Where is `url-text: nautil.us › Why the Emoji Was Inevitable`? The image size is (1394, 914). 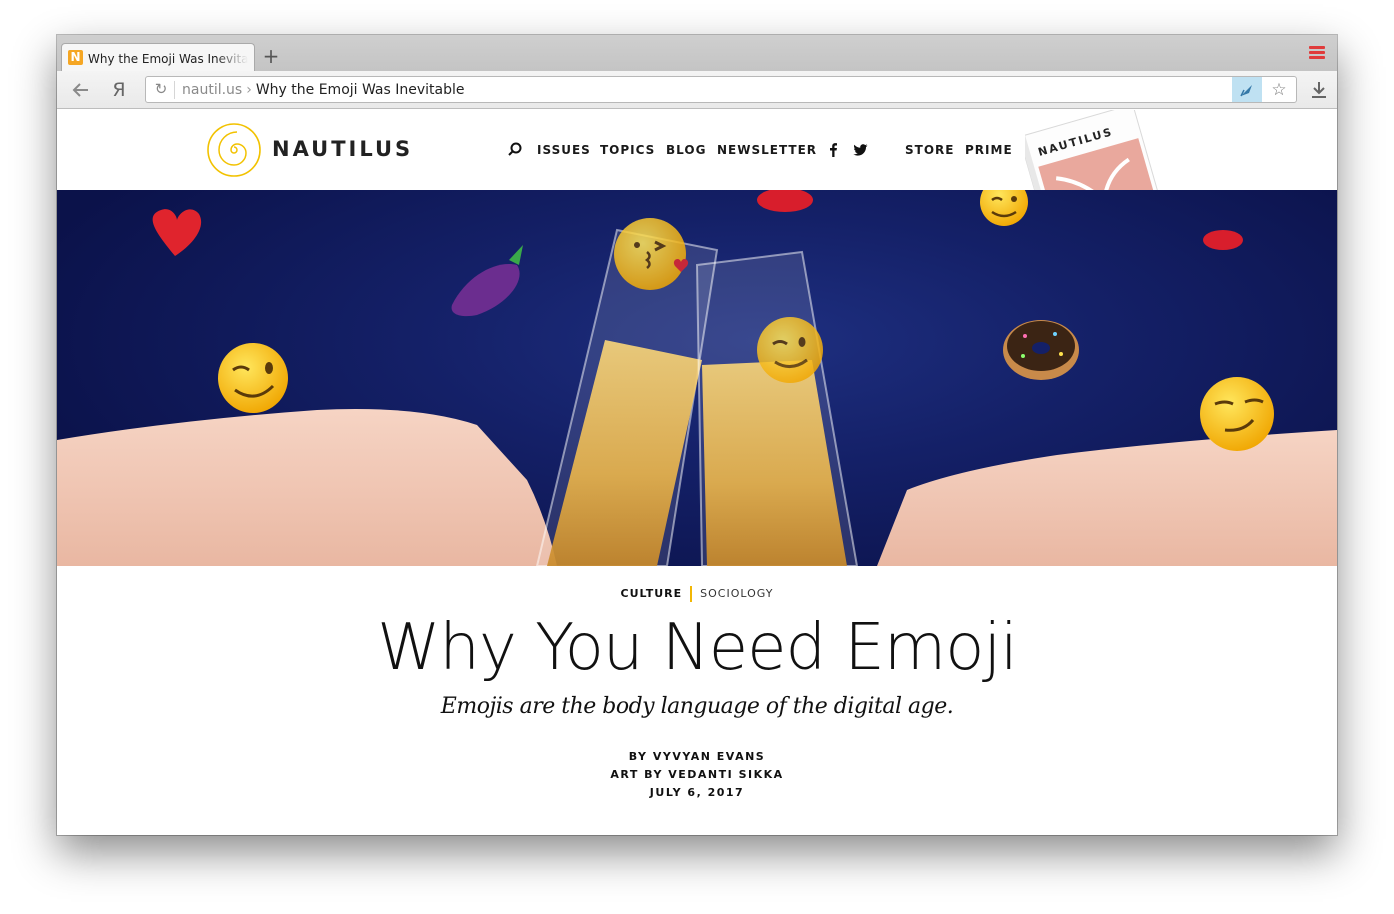 url-text: nautil.us › Why the Emoji Was Inevitable is located at coordinates (323, 90).